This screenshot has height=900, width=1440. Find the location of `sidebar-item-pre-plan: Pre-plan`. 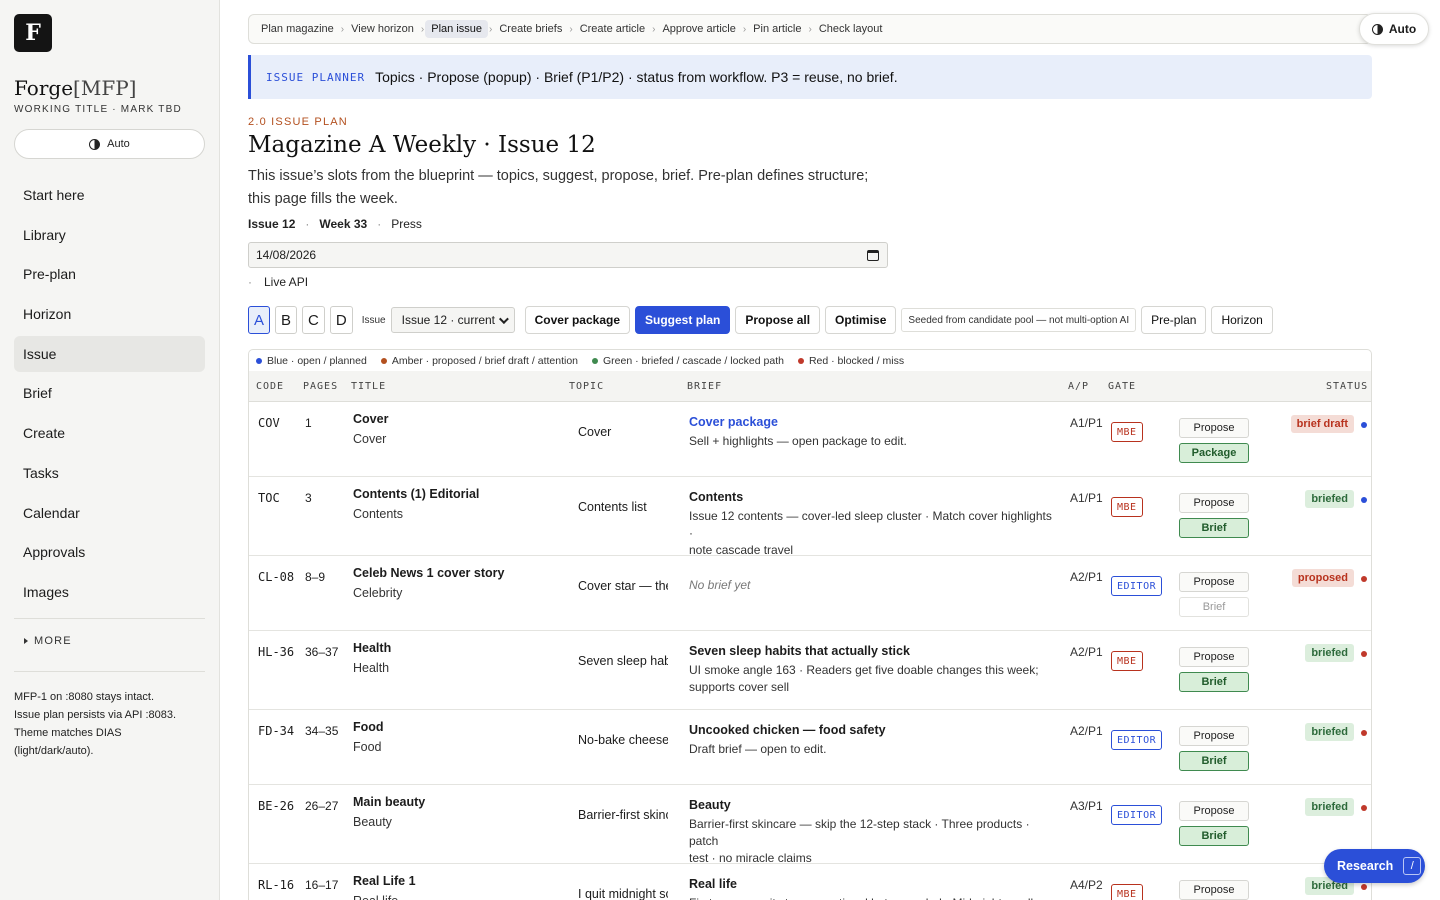

sidebar-item-pre-plan: Pre-plan is located at coordinates (109, 274).